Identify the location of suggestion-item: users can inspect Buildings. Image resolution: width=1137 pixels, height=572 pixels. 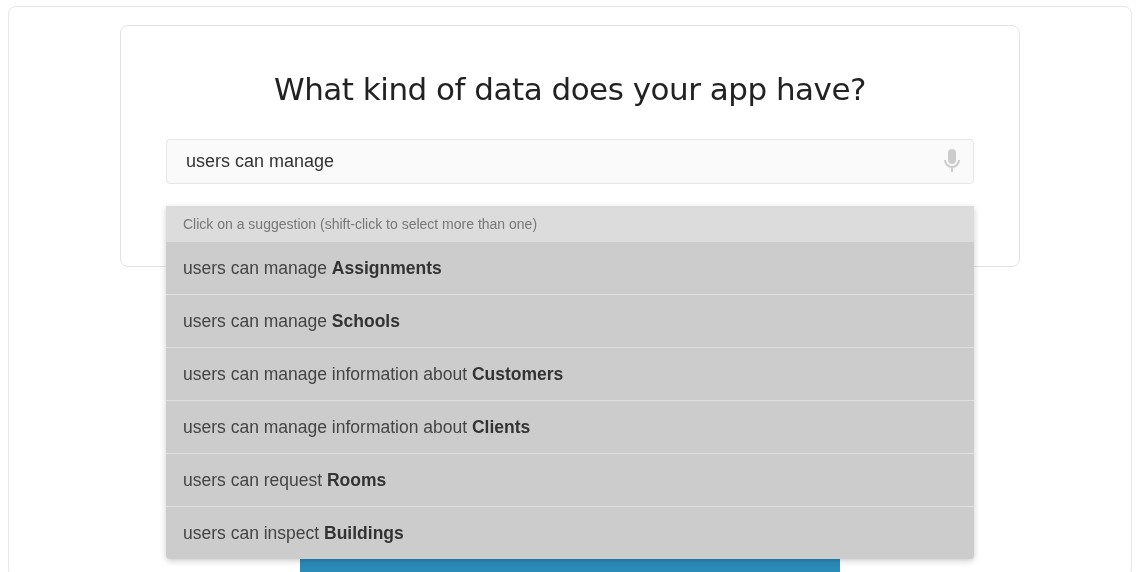
(570, 532).